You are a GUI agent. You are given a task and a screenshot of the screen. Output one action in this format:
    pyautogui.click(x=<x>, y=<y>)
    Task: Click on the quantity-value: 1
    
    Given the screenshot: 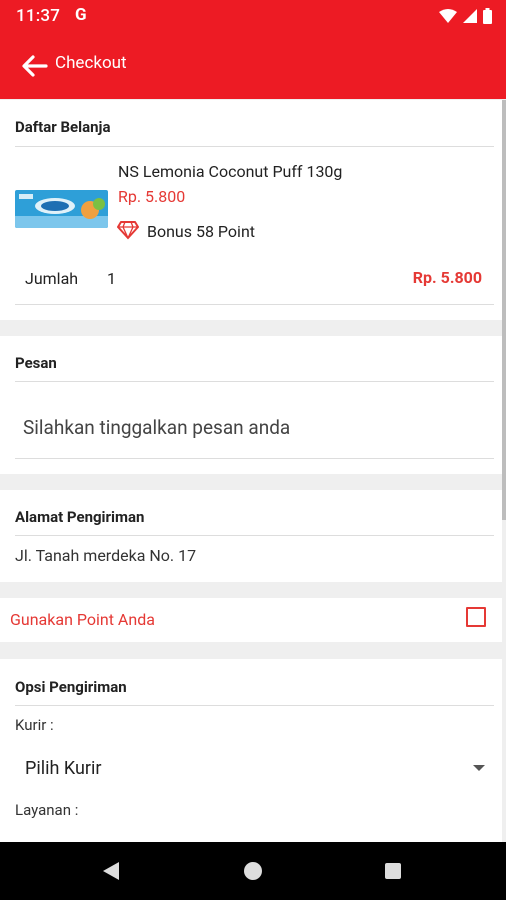 What is the action you would take?
    pyautogui.click(x=111, y=278)
    